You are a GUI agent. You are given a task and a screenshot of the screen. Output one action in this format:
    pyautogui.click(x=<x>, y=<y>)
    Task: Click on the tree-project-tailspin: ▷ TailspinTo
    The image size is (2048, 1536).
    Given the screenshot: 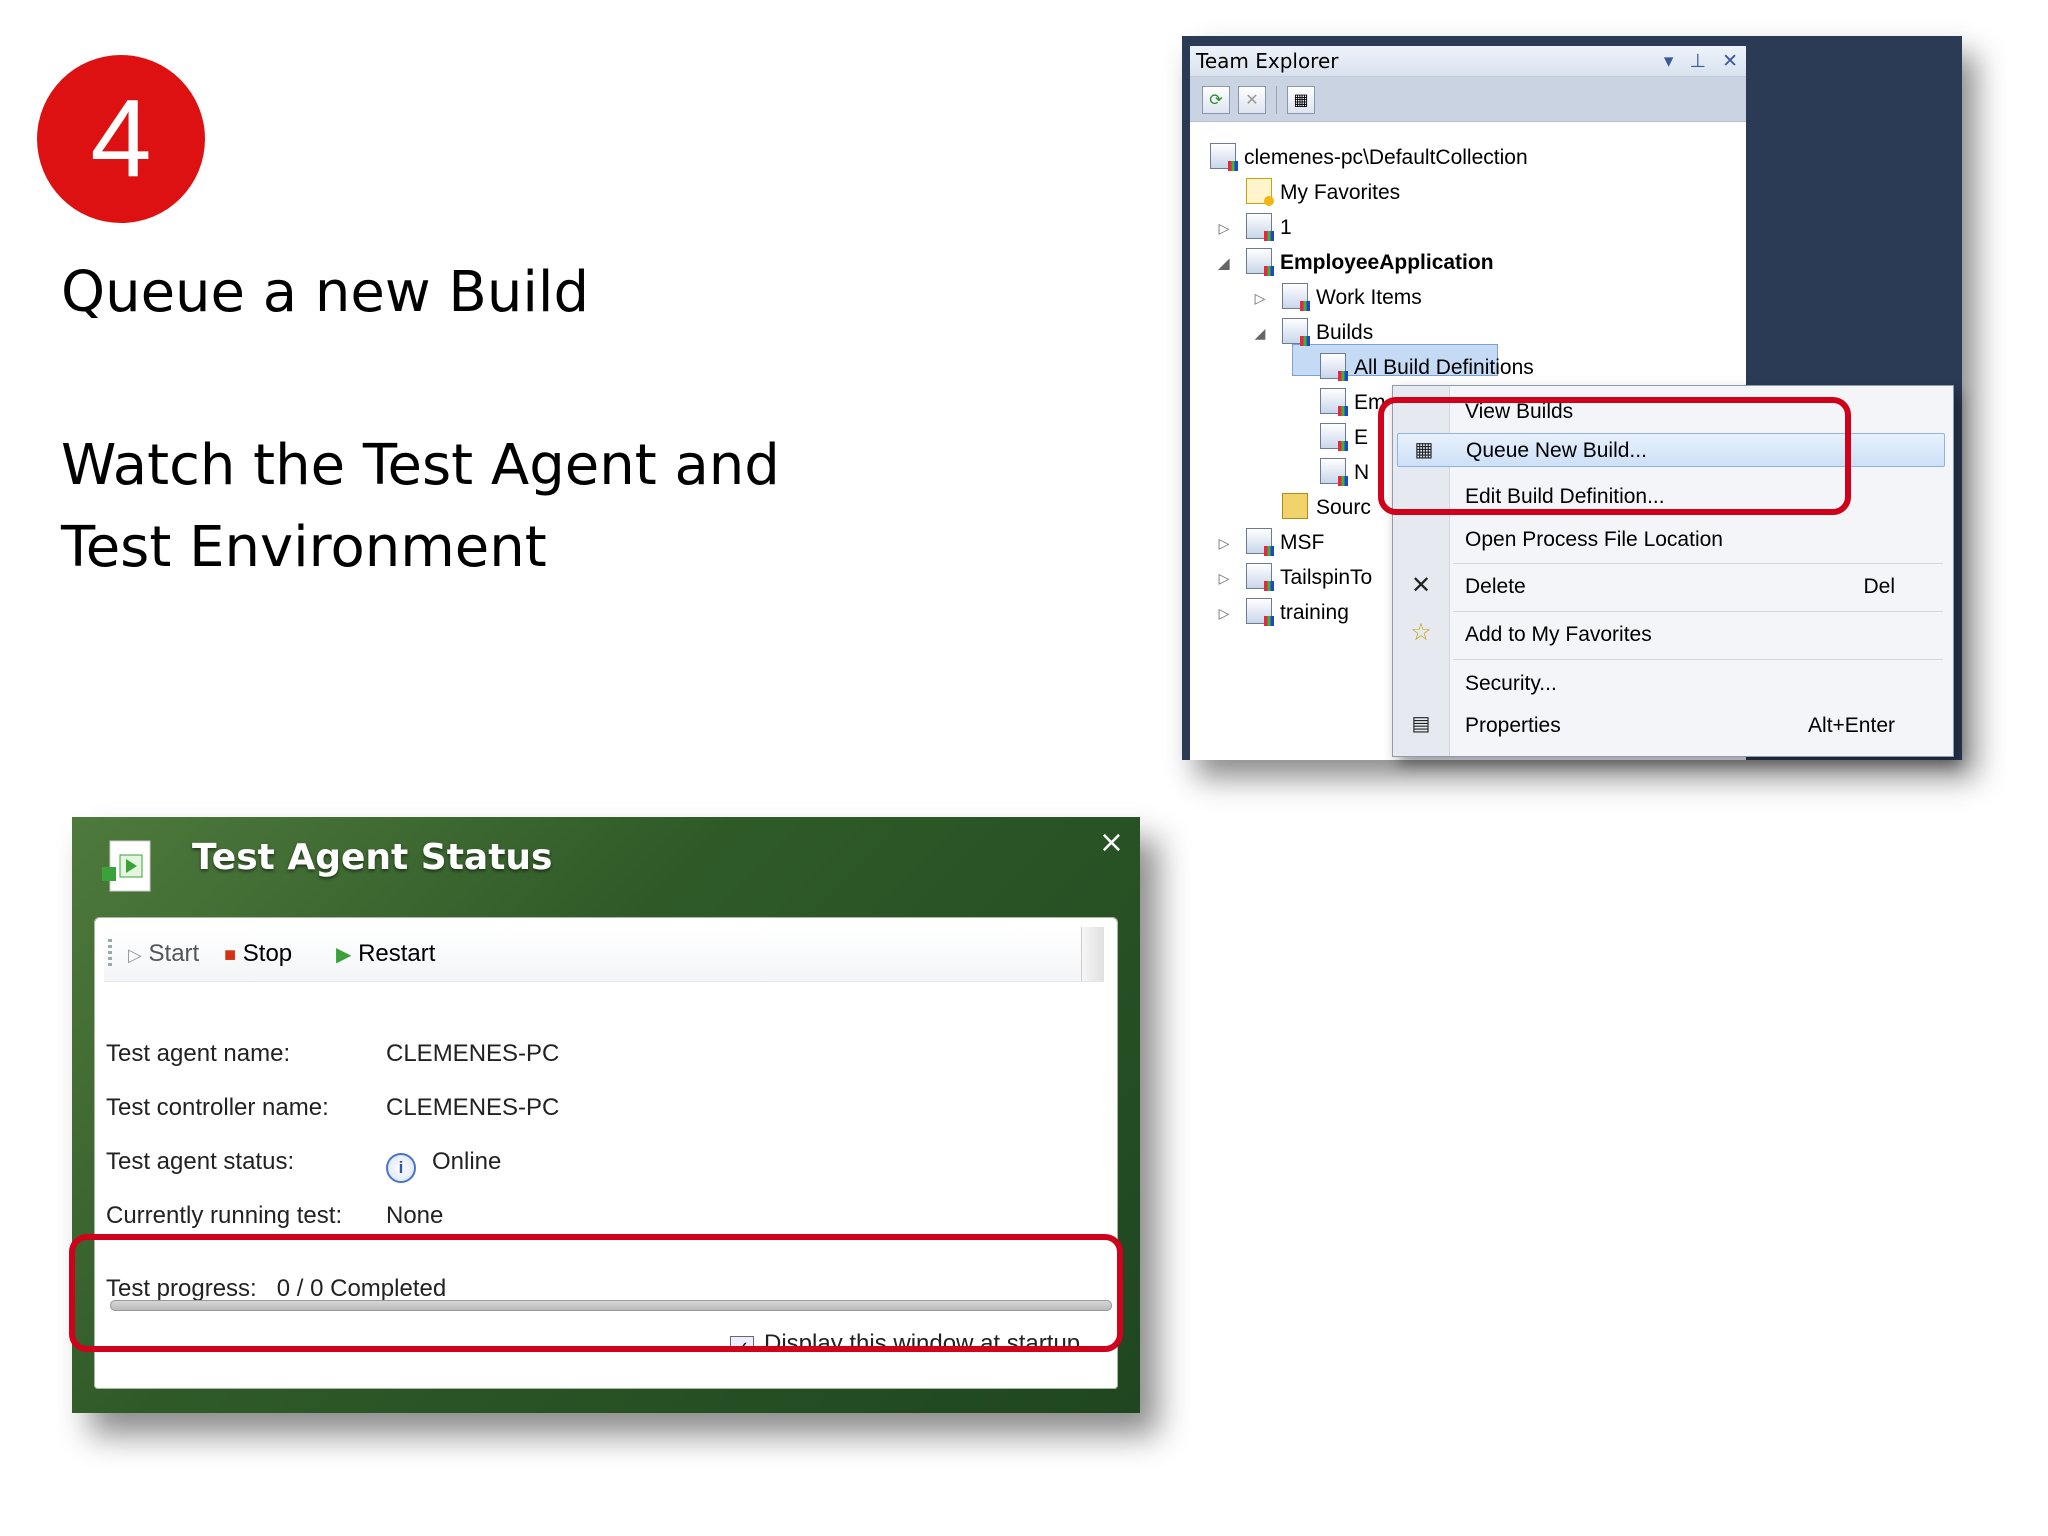 What is the action you would take?
    pyautogui.click(x=1295, y=578)
    